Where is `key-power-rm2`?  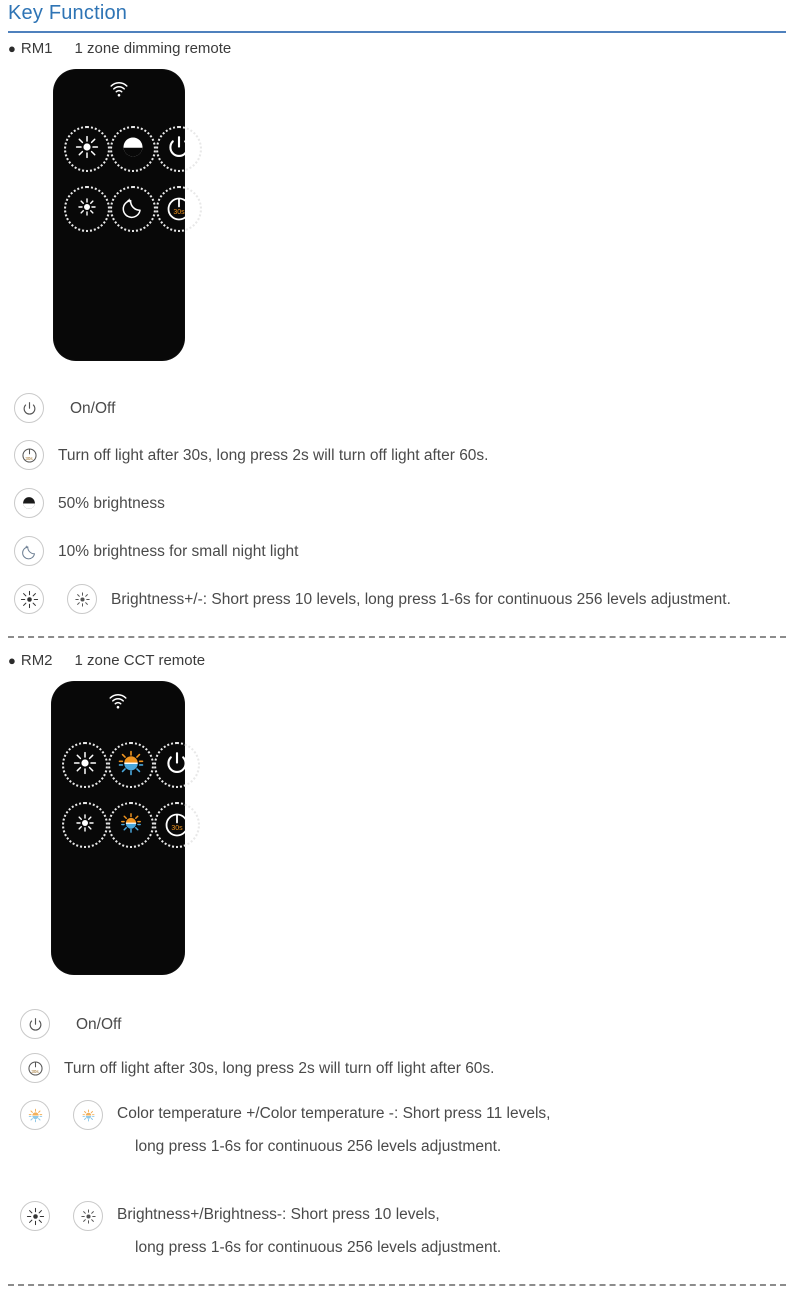 key-power-rm2 is located at coordinates (177, 765).